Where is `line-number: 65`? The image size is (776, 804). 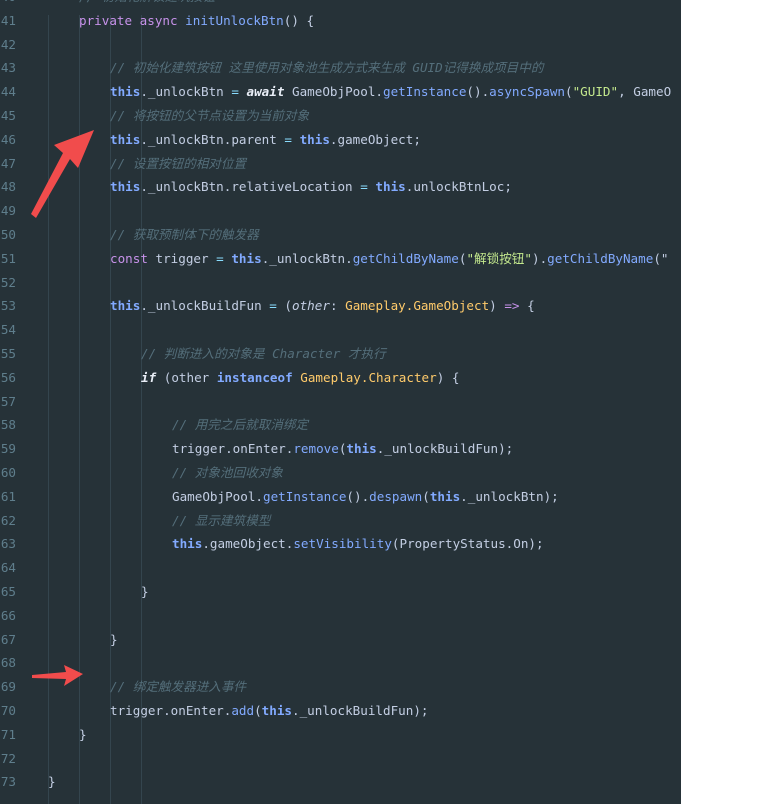
line-number: 65 is located at coordinates (8, 591).